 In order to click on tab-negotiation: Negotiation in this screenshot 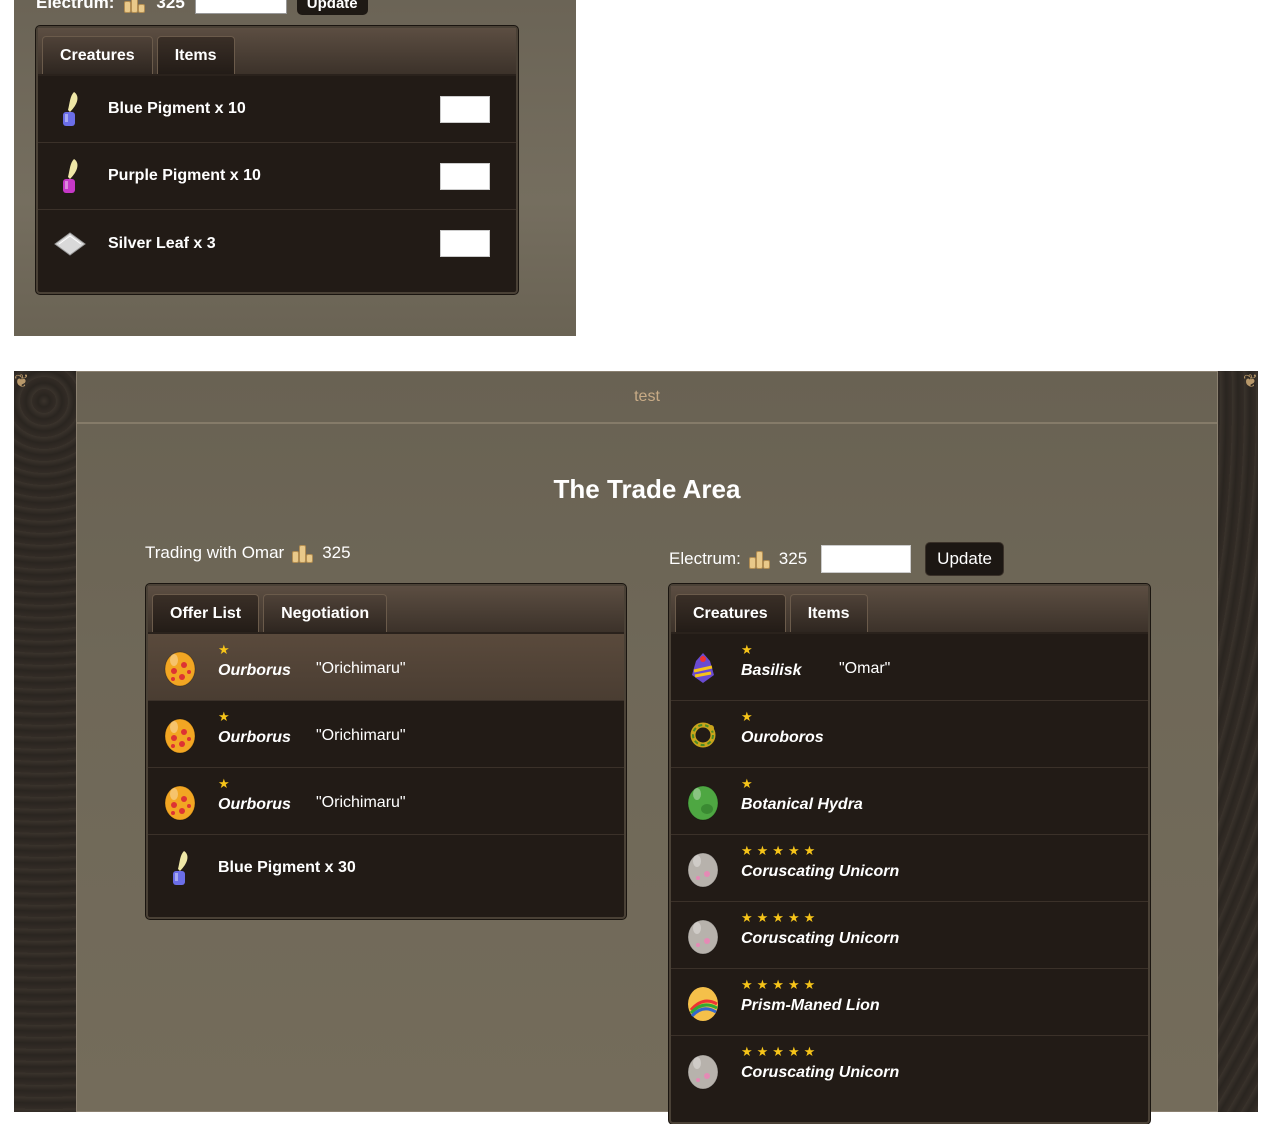, I will do `click(325, 613)`.